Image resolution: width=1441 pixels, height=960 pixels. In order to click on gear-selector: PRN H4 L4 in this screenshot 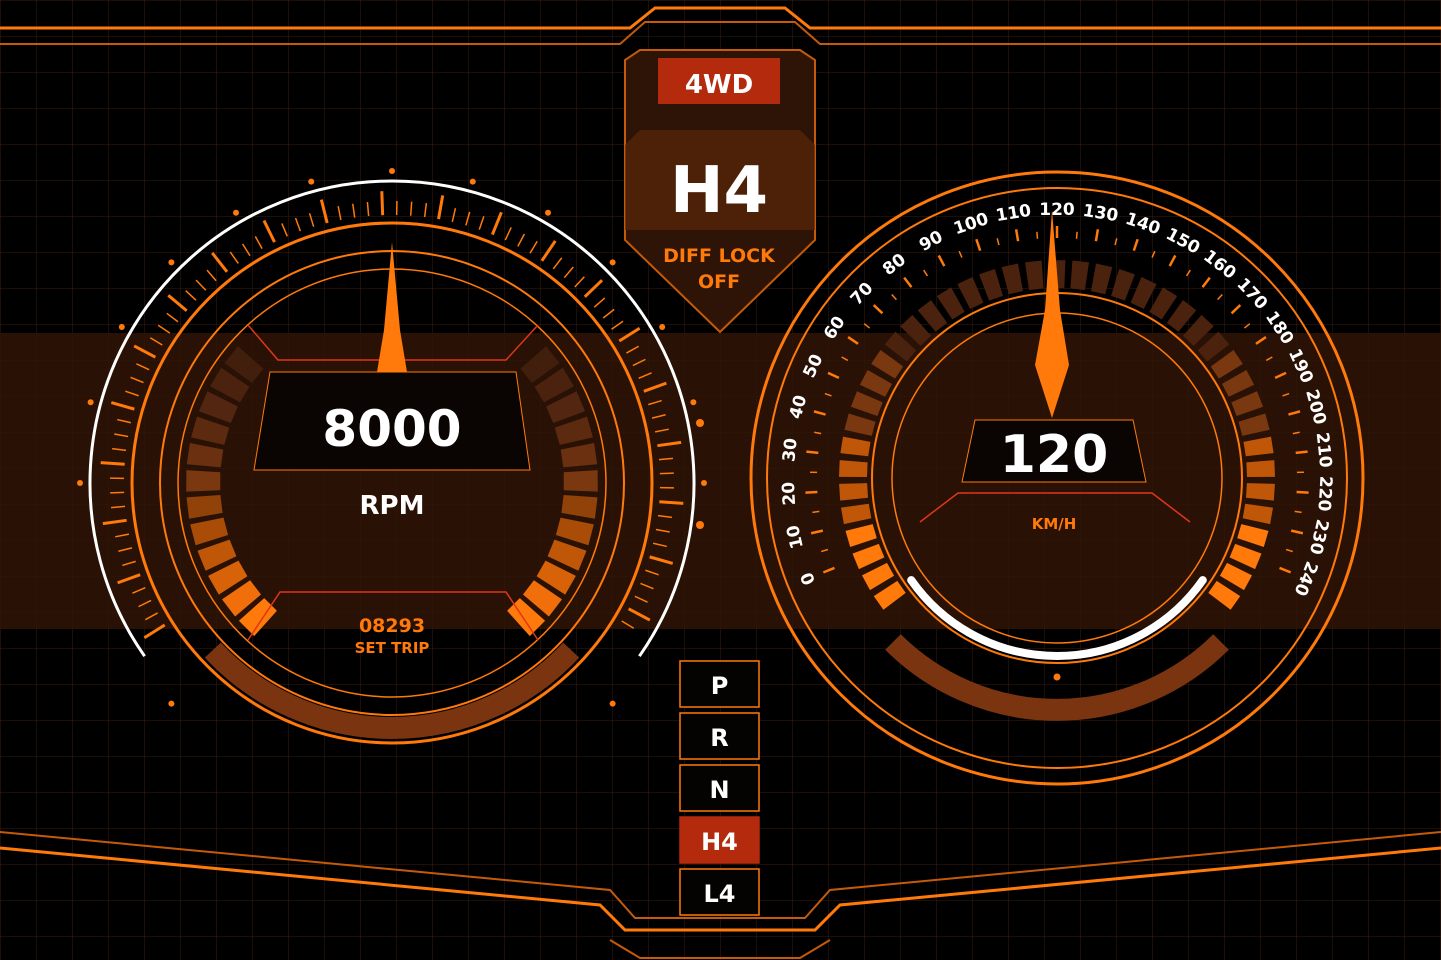, I will do `click(719, 788)`.